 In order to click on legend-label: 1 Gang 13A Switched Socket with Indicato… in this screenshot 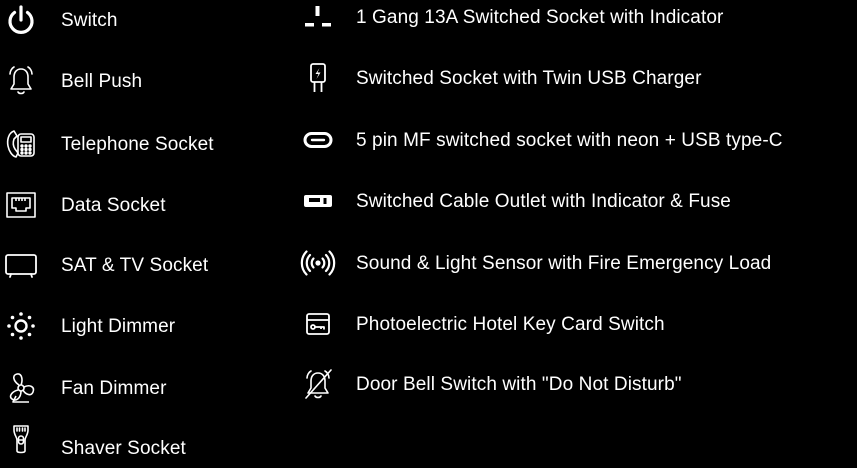, I will do `click(540, 17)`.